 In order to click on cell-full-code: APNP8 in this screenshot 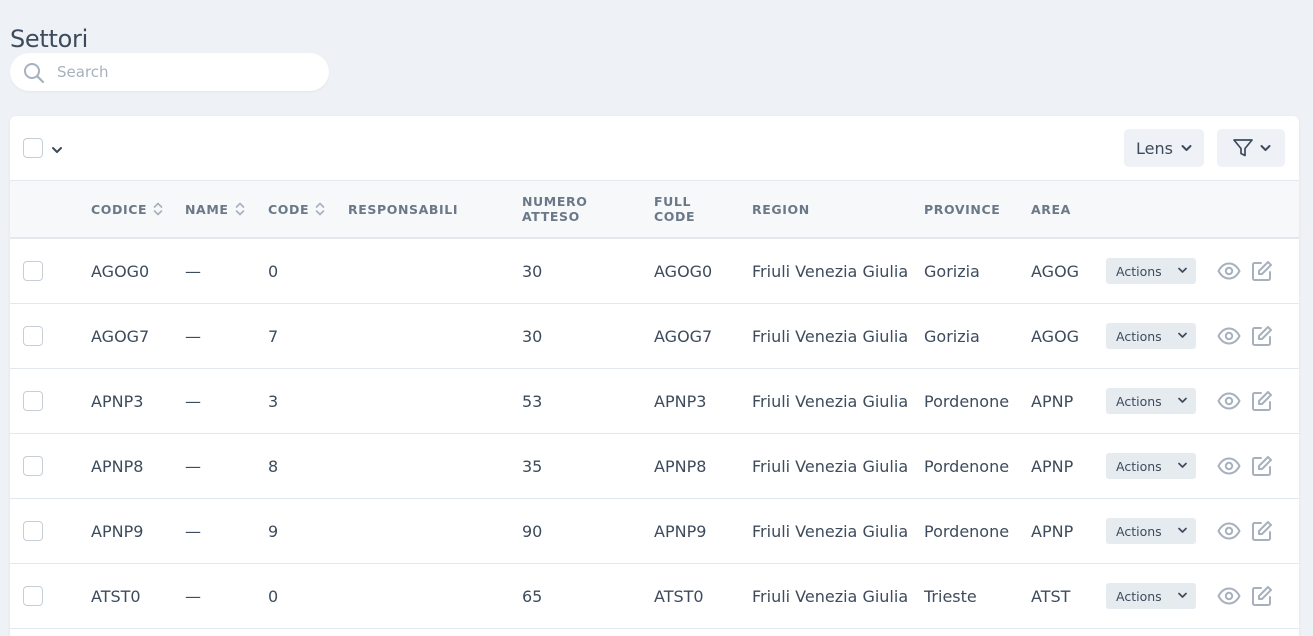, I will do `click(680, 466)`.